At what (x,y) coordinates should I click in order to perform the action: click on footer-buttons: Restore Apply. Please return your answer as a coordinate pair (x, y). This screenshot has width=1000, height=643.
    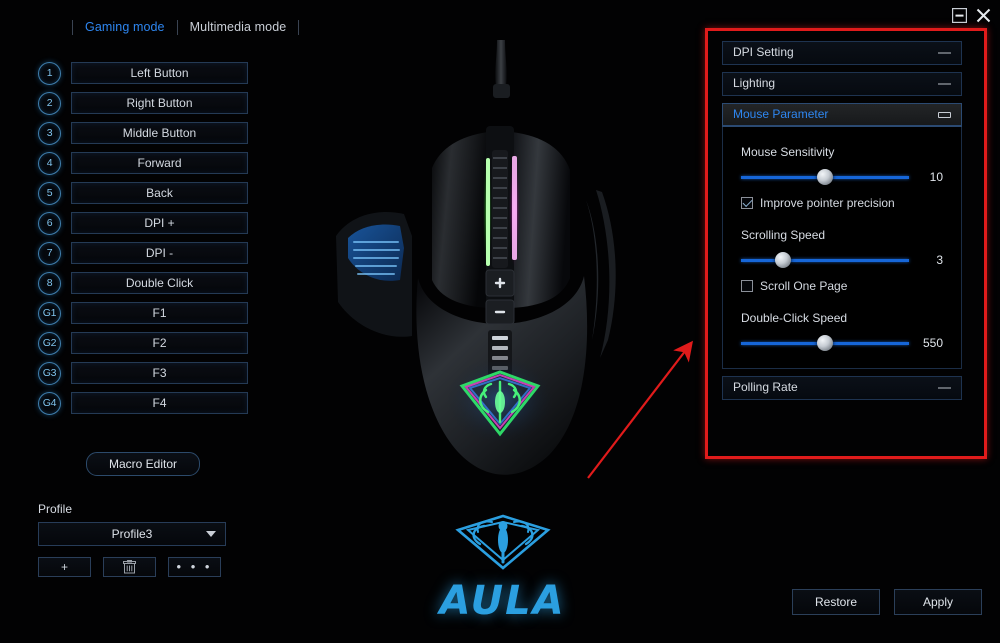
    Looking at the image, I should click on (887, 602).